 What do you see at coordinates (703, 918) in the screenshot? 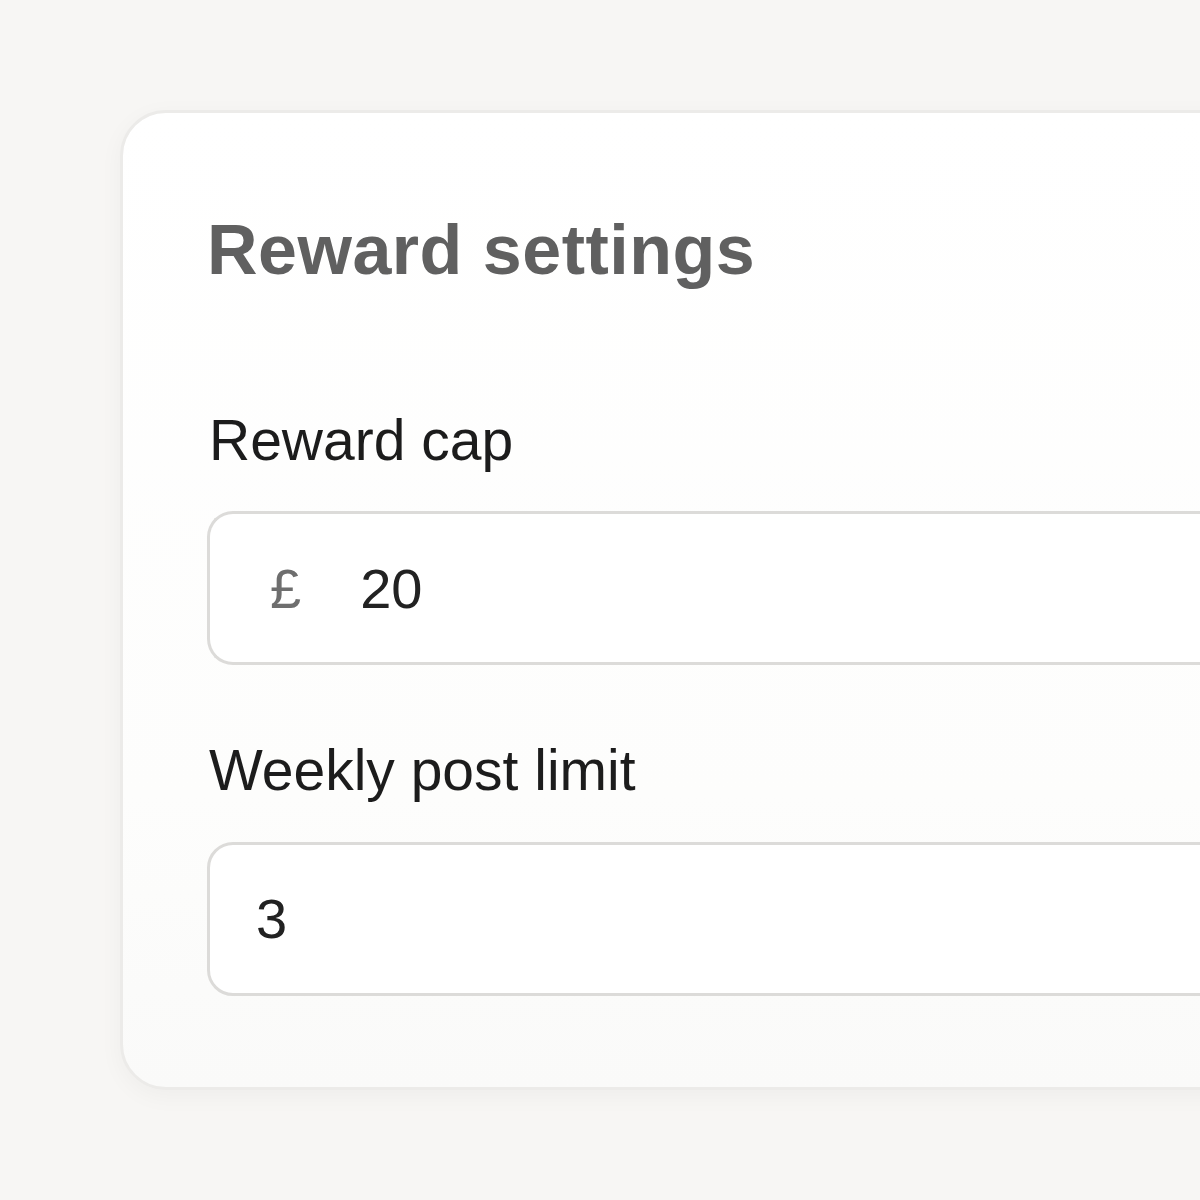
I see `number-field: 3` at bounding box center [703, 918].